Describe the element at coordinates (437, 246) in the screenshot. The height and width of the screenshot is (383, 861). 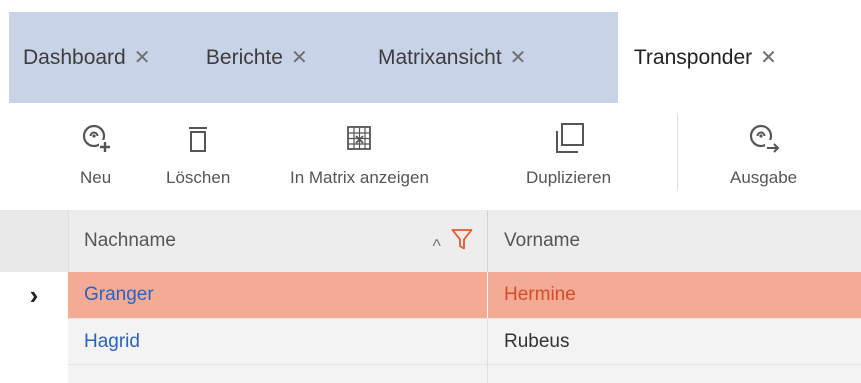
I see `sort-up-icon: ^` at that location.